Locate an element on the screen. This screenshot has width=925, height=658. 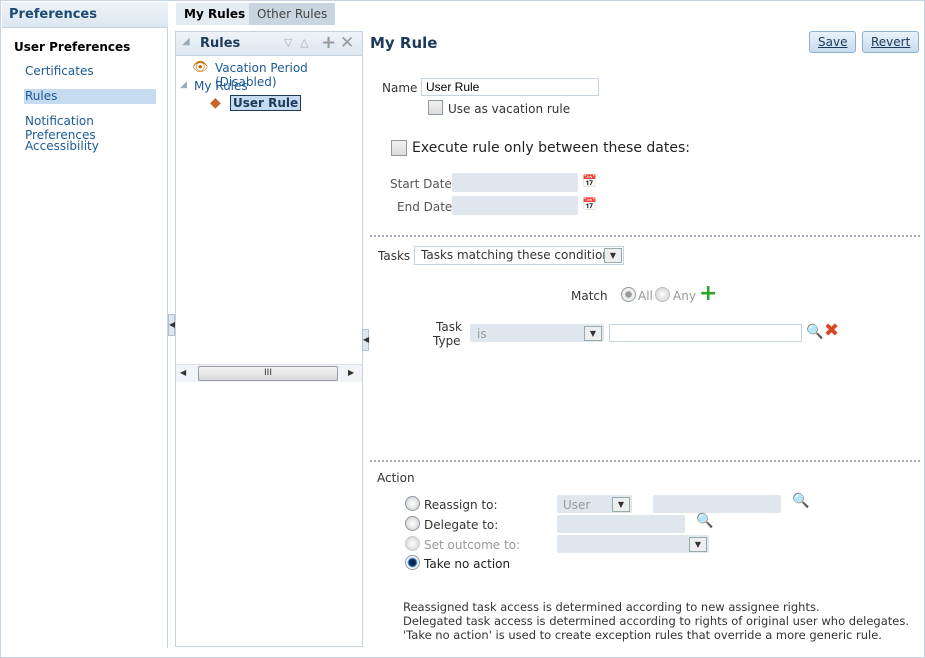
revert-button: Revert is located at coordinates (891, 42).